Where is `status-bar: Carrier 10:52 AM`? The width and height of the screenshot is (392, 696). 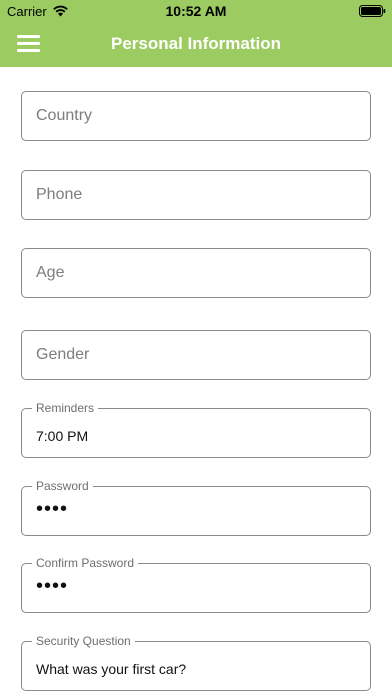
status-bar: Carrier 10:52 AM is located at coordinates (196, 11).